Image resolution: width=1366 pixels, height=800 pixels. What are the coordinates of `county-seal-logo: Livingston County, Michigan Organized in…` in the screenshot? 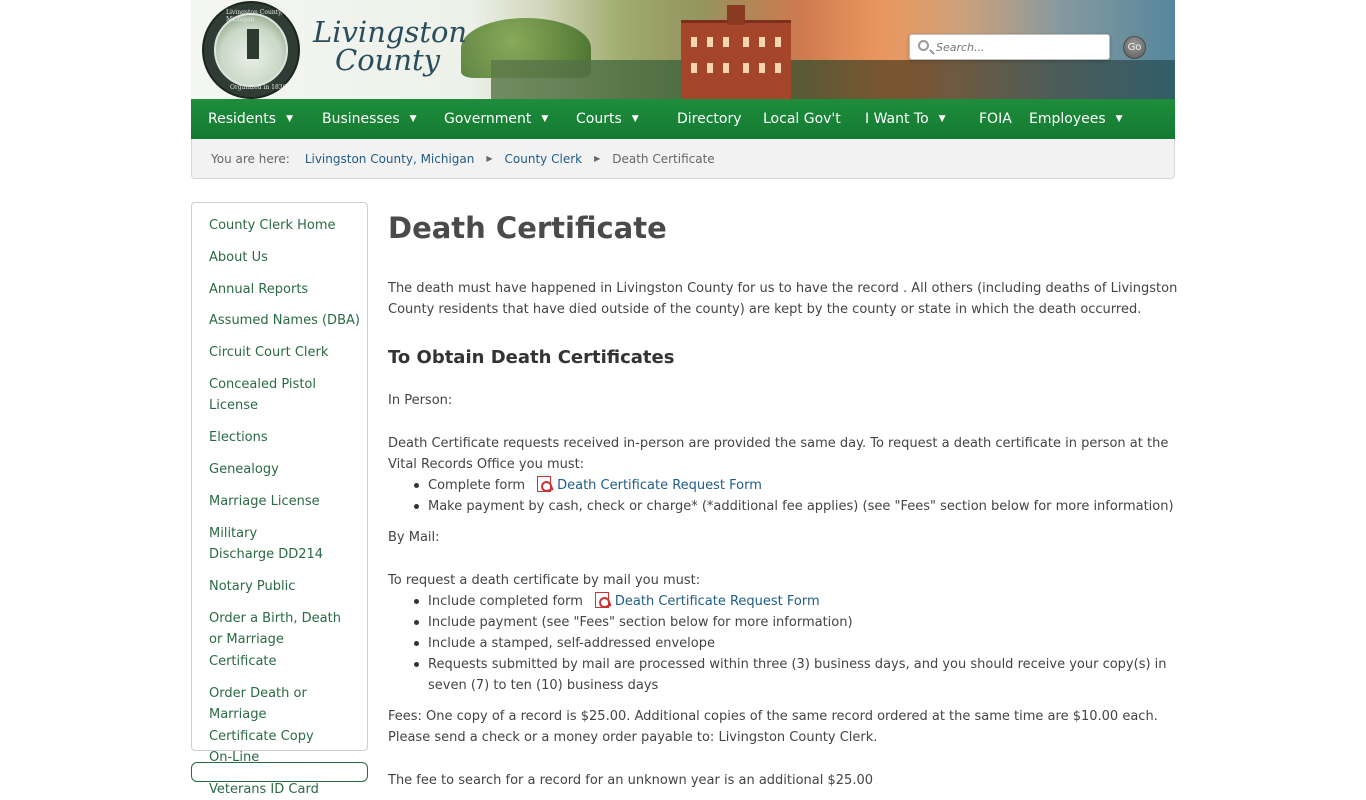 It's located at (251, 50).